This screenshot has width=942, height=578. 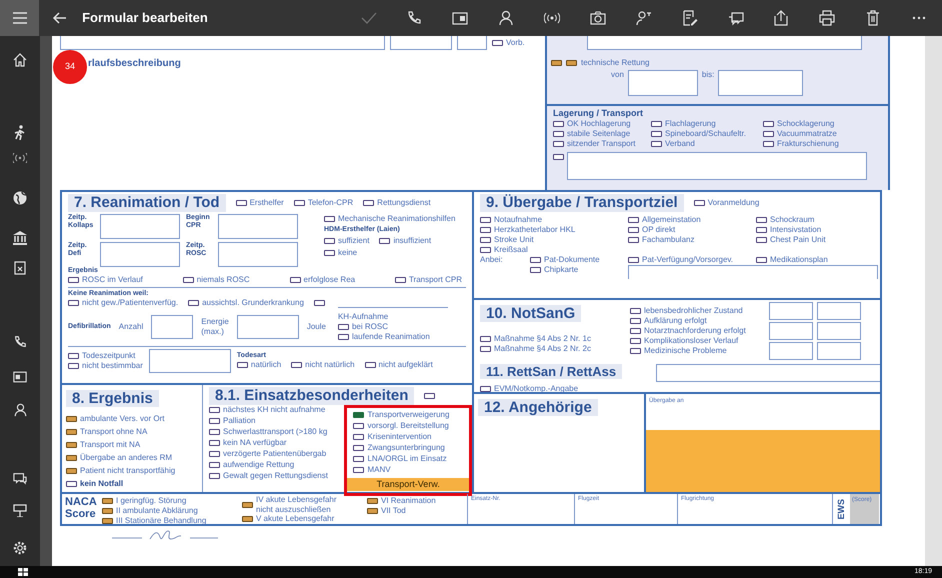 I want to click on menu-icon, so click(x=20, y=18).